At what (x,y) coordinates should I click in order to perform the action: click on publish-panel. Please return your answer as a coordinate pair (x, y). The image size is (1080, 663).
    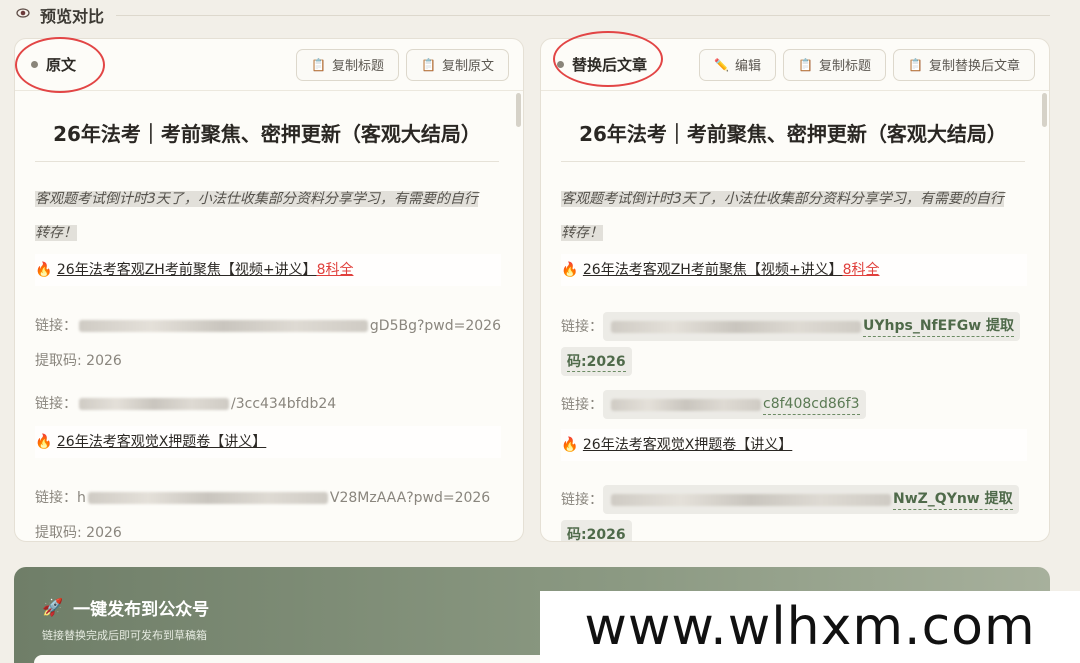
    Looking at the image, I should click on (294, 659).